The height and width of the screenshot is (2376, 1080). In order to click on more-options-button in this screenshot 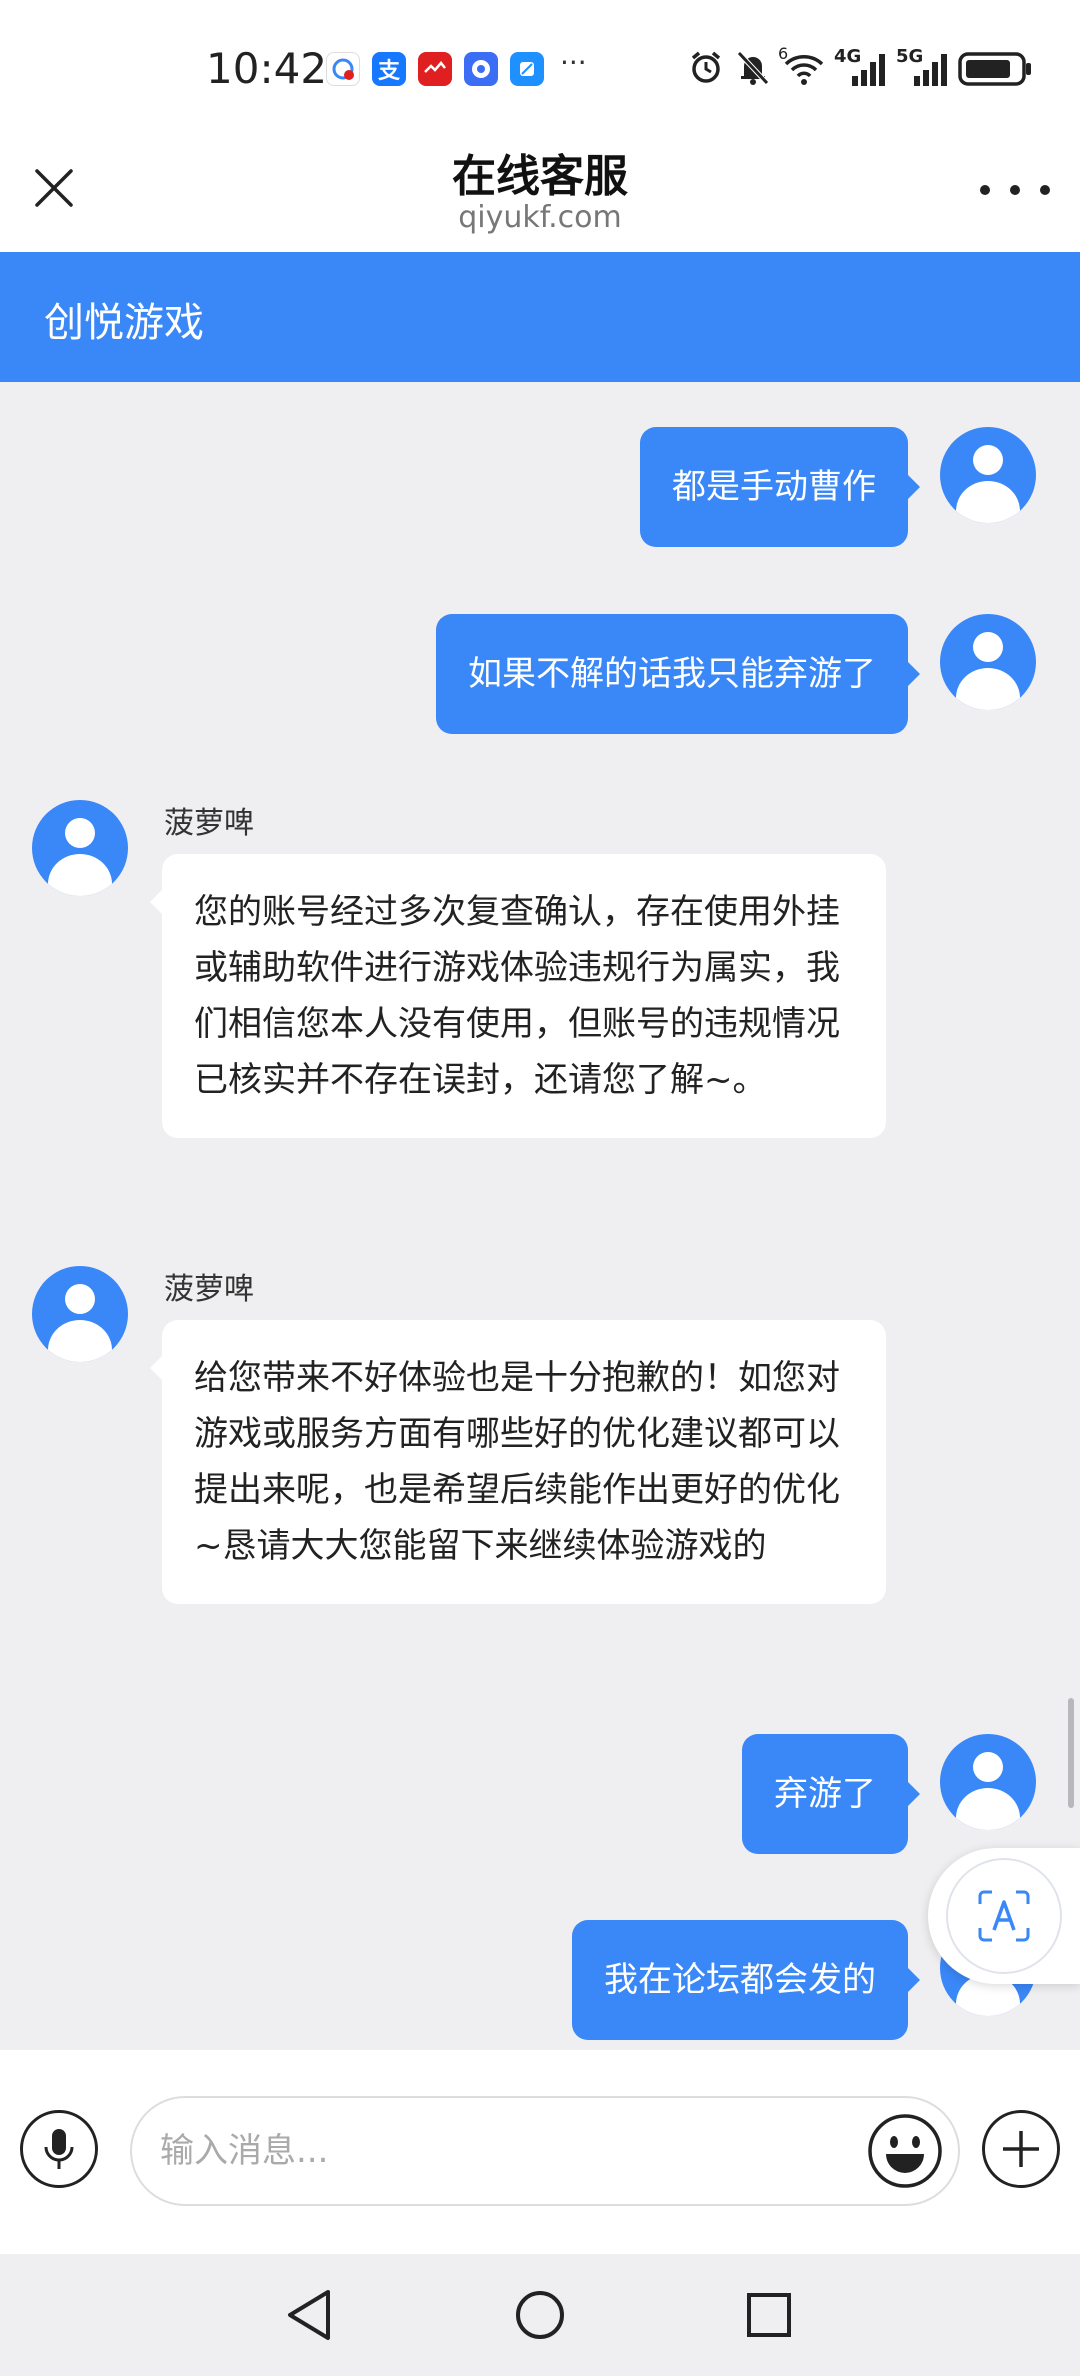, I will do `click(1015, 190)`.